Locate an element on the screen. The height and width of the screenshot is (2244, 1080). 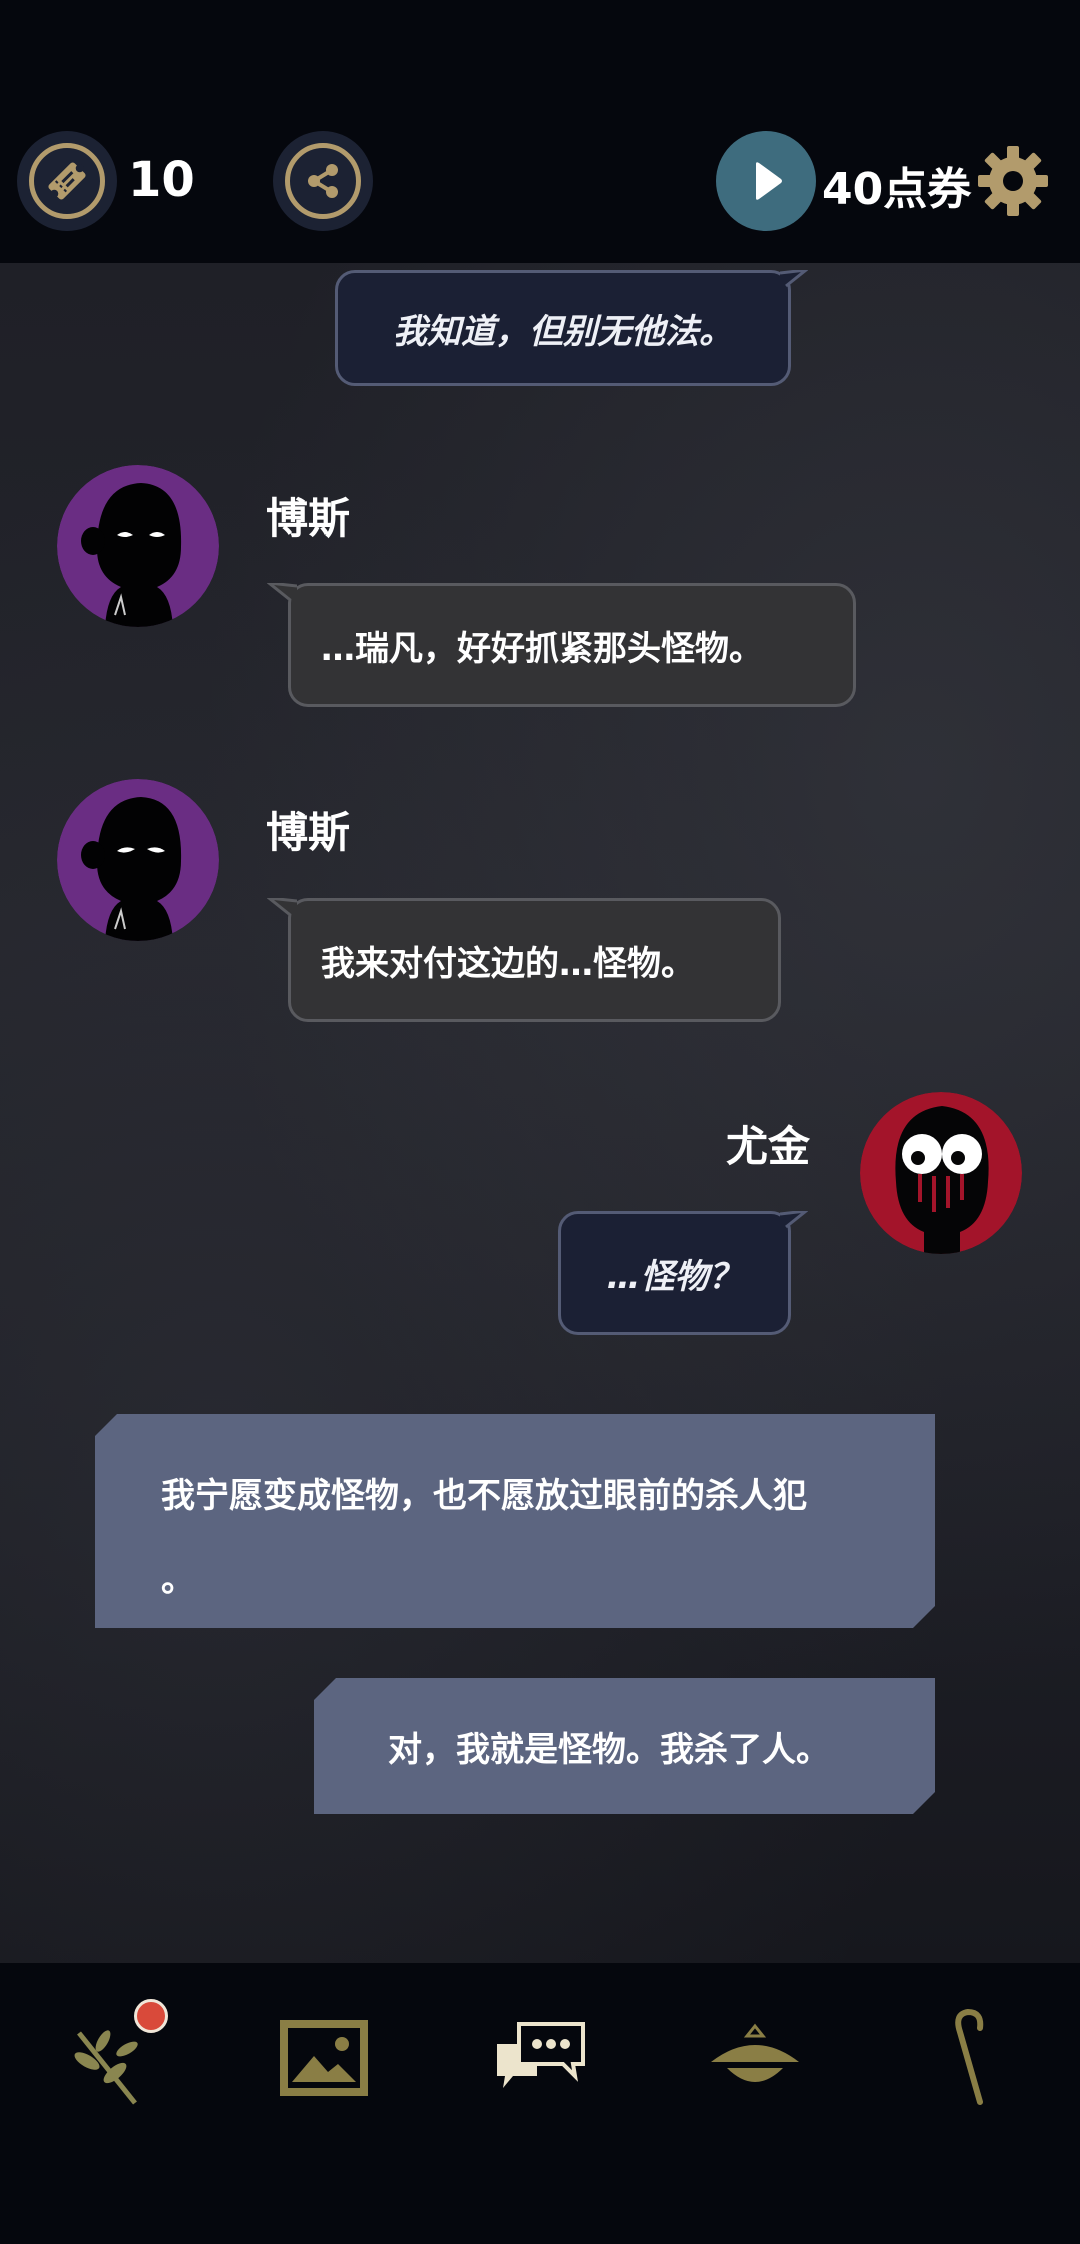
player-message: 我知道，但别无他法。 is located at coordinates (571, 328).